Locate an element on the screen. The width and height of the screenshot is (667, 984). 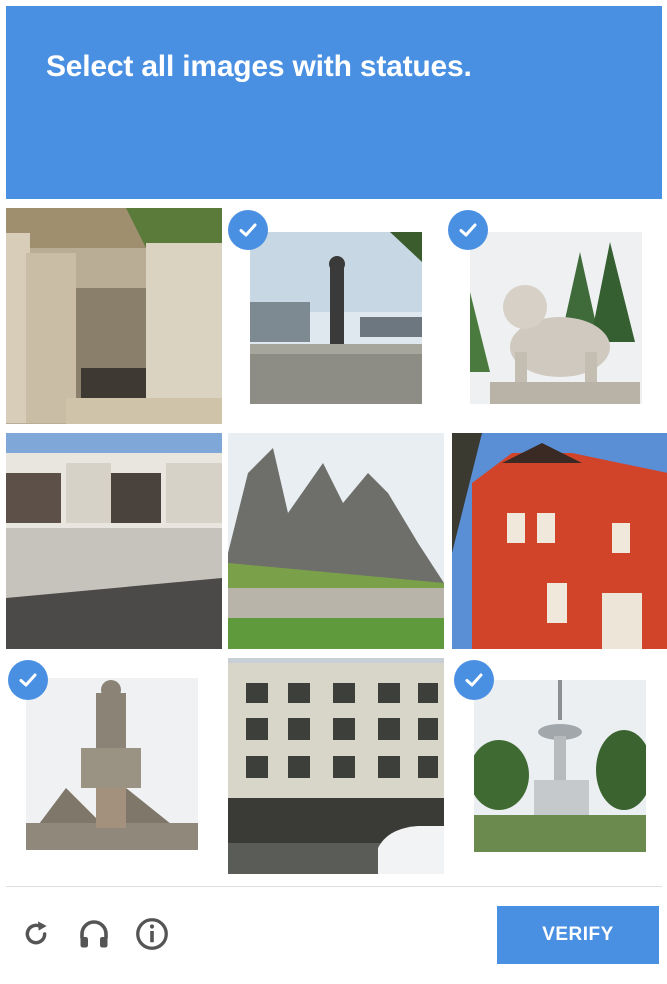
info-icon is located at coordinates (152, 934).